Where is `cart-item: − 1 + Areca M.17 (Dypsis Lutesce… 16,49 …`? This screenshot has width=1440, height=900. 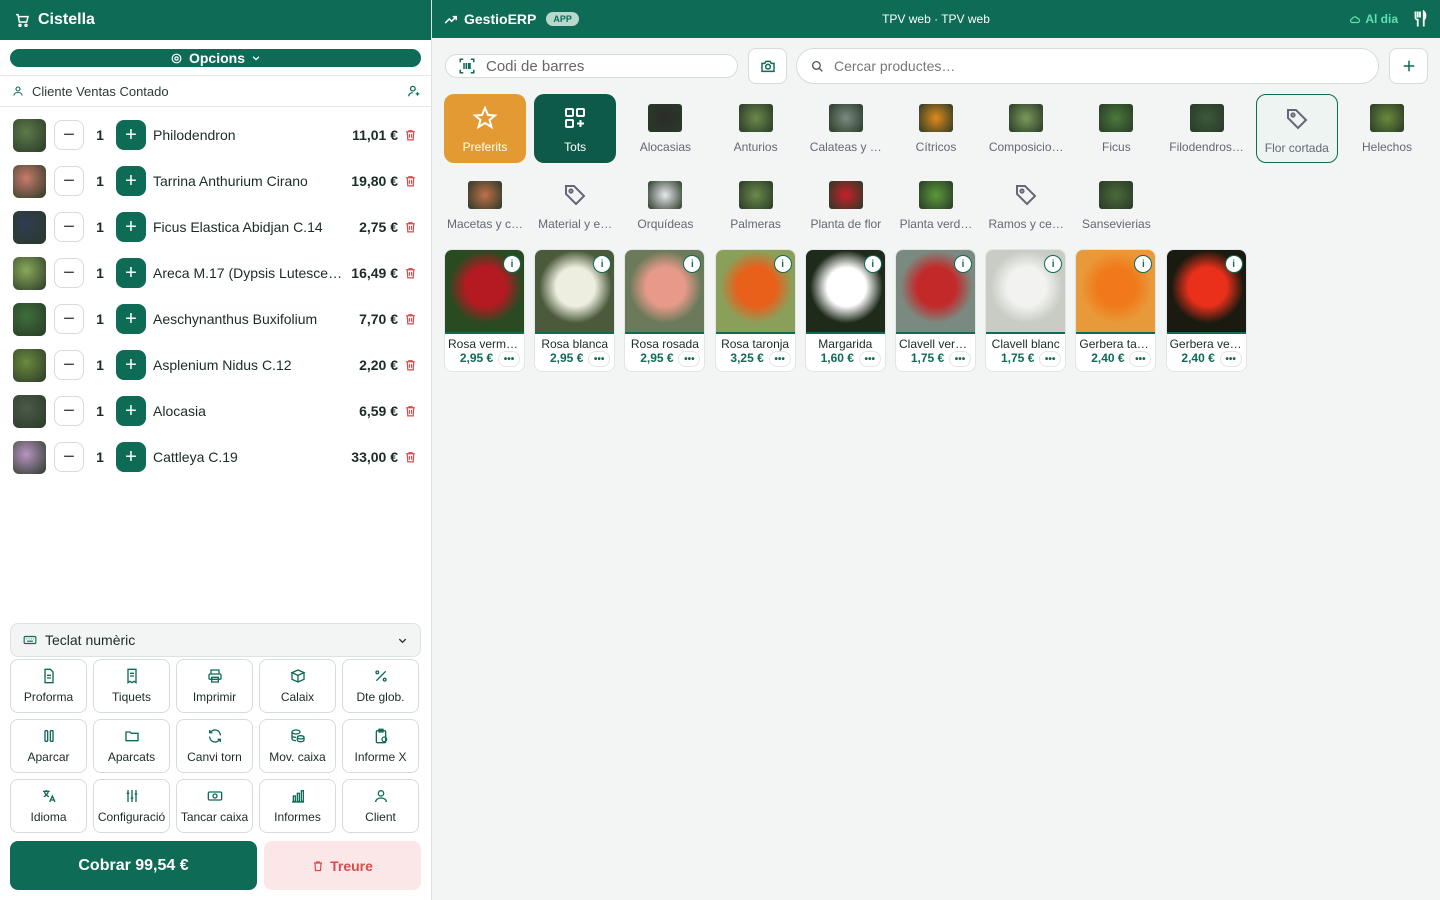
cart-item: − 1 + Areca M.17 (Dypsis Lutesce… 16,49 … is located at coordinates (215, 273).